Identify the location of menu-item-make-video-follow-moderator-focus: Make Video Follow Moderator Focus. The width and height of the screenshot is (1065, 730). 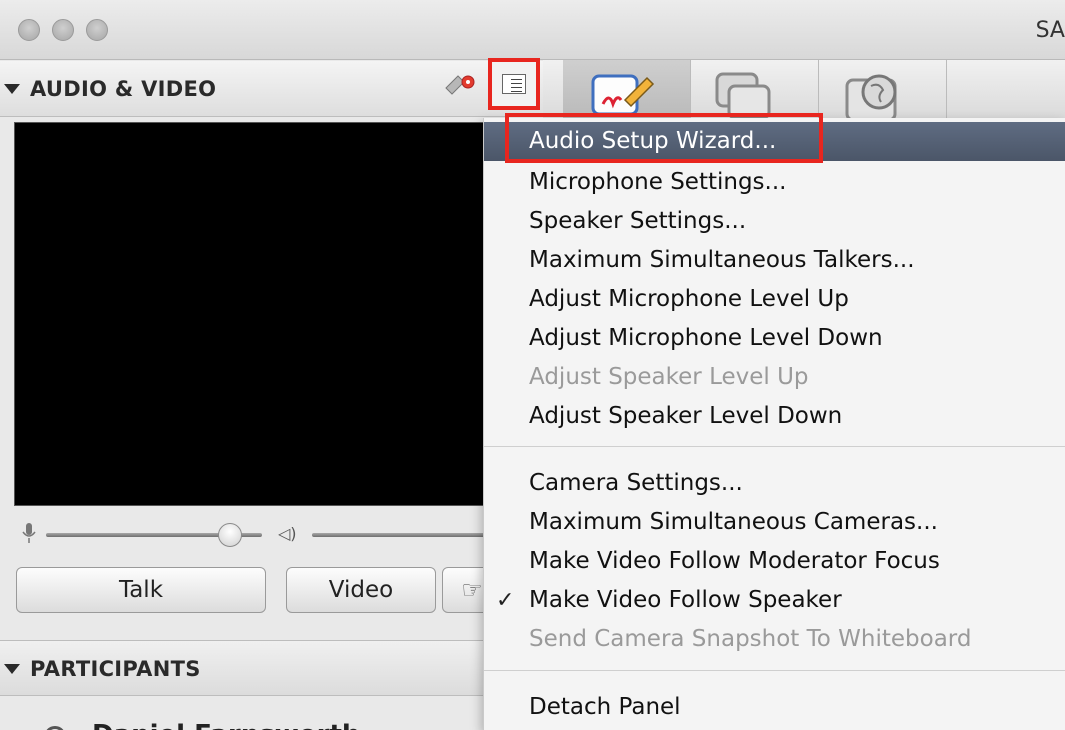
(774, 561).